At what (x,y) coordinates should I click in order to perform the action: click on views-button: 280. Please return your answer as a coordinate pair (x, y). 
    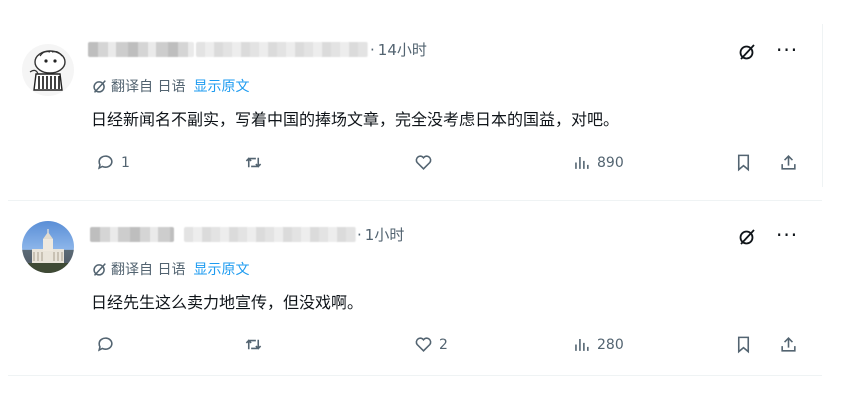
    Looking at the image, I should click on (598, 344).